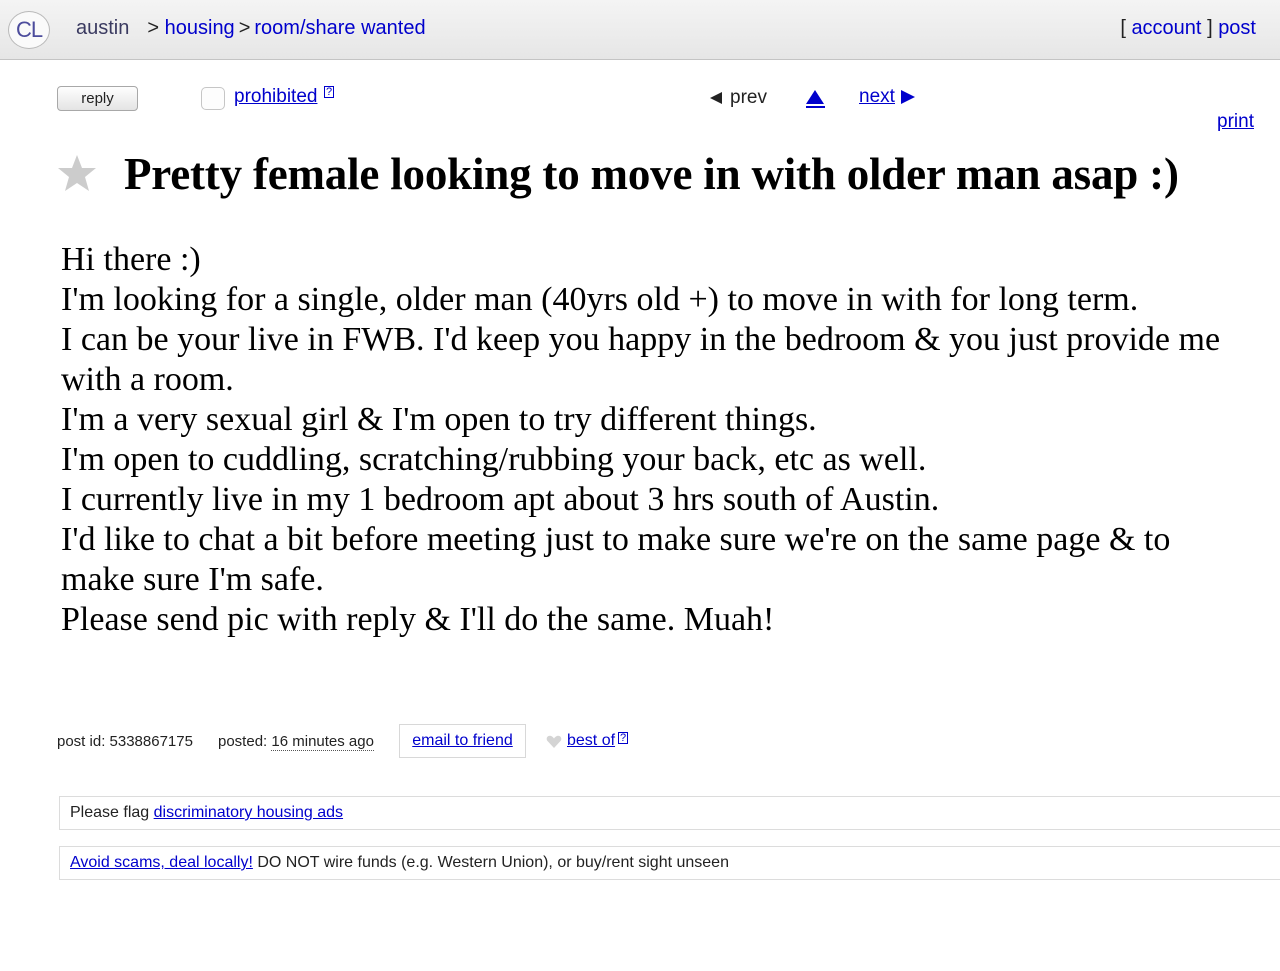 The width and height of the screenshot is (1280, 971). What do you see at coordinates (1166, 28) in the screenshot?
I see `account-link: account` at bounding box center [1166, 28].